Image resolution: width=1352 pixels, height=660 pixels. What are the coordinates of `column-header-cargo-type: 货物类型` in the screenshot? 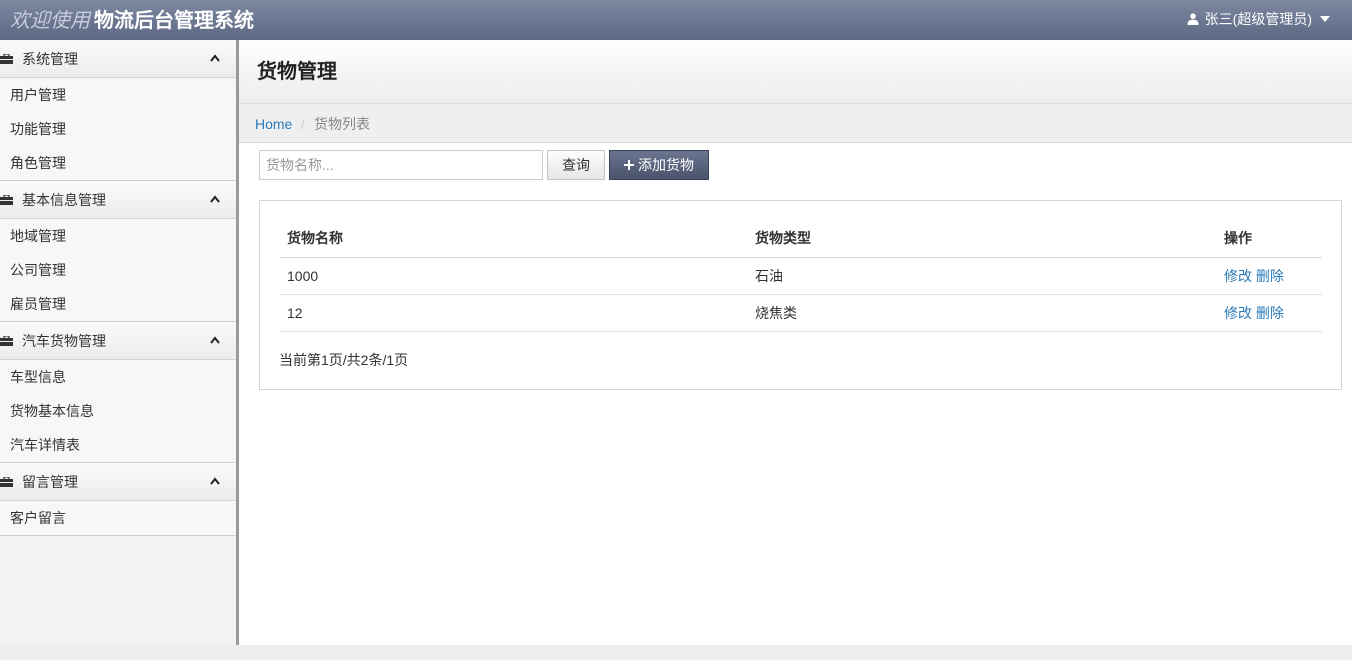 It's located at (981, 239).